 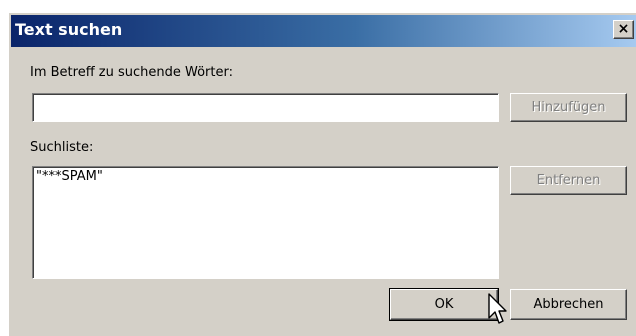 What do you see at coordinates (265, 107) in the screenshot?
I see `search-words-input` at bounding box center [265, 107].